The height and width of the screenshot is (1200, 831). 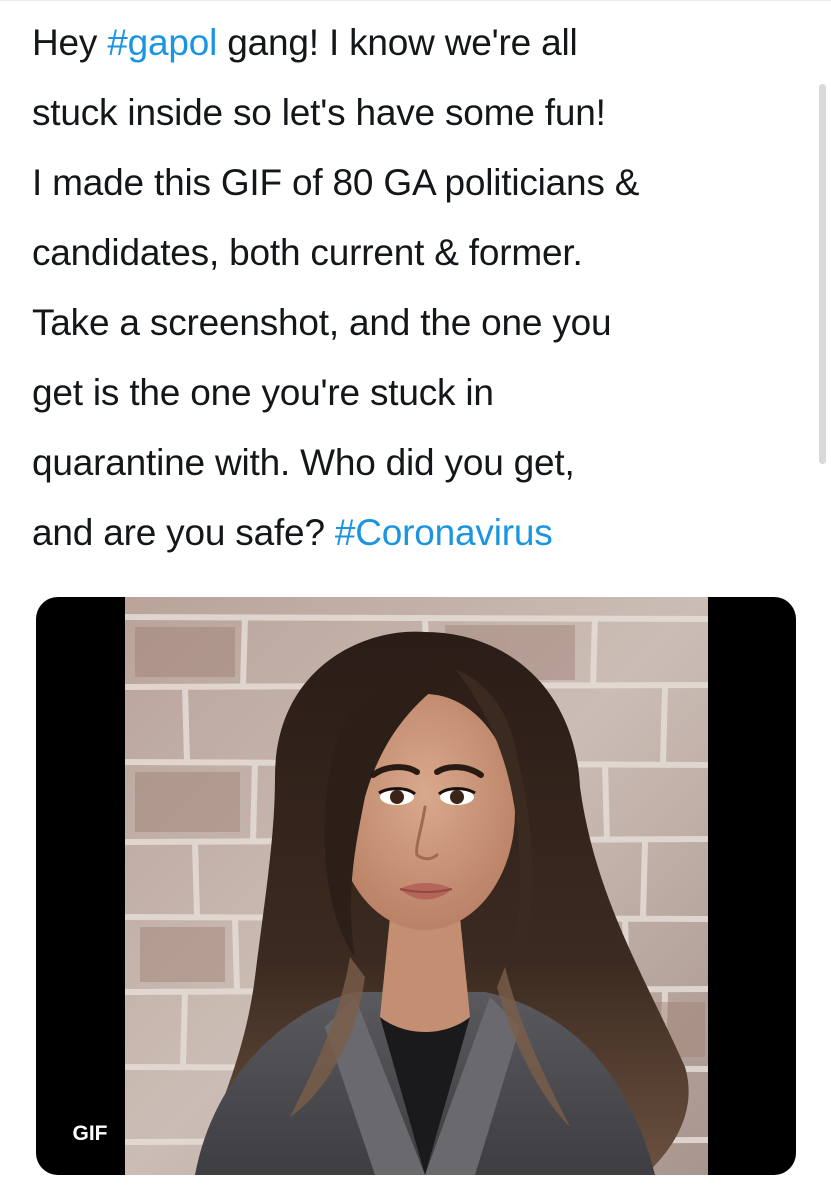 What do you see at coordinates (397, 42) in the screenshot?
I see `tweet-text-segment: gang! I know we're all` at bounding box center [397, 42].